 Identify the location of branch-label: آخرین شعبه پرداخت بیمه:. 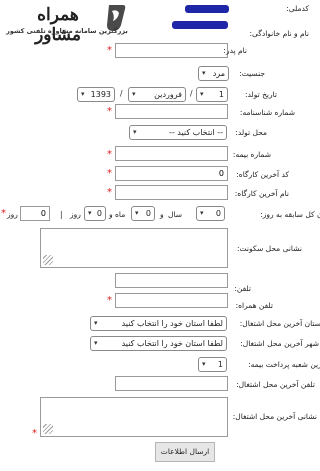
(284, 364).